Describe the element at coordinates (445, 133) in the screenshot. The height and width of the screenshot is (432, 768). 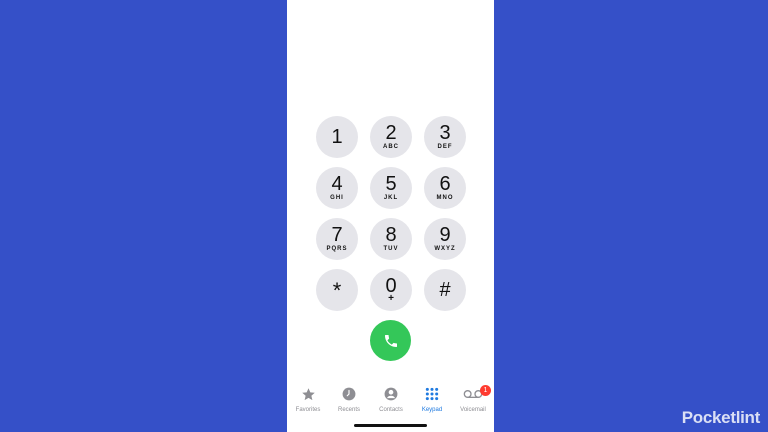
I see `key-digit: 3` at that location.